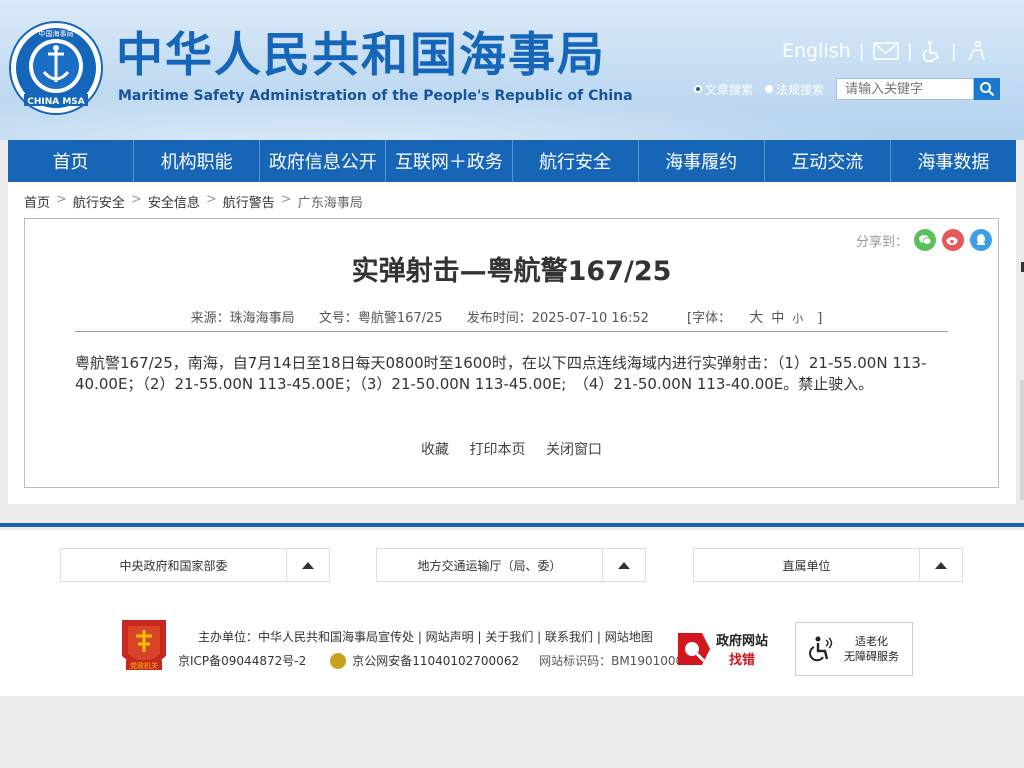 The height and width of the screenshot is (768, 1024). I want to click on nav-item-gov-info: 政府信息公开, so click(323, 161).